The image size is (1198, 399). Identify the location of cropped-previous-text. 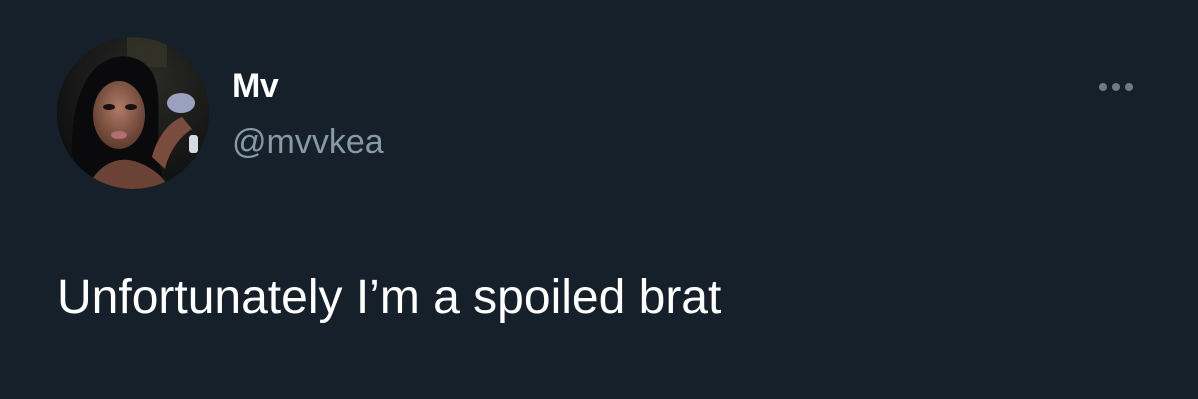
(310, 3).